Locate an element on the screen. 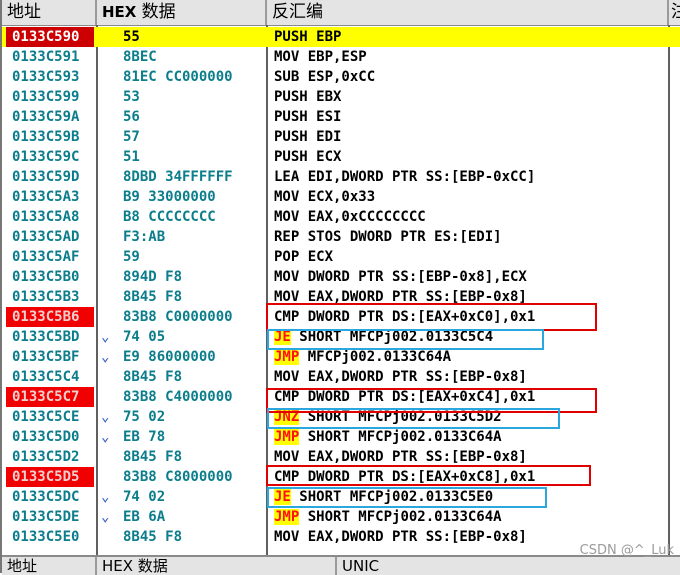 The width and height of the screenshot is (680, 575). instruction-row: 0133C5AD F3:AB REP STOS DWORD PTR ES:[EDI] is located at coordinates (341, 237).